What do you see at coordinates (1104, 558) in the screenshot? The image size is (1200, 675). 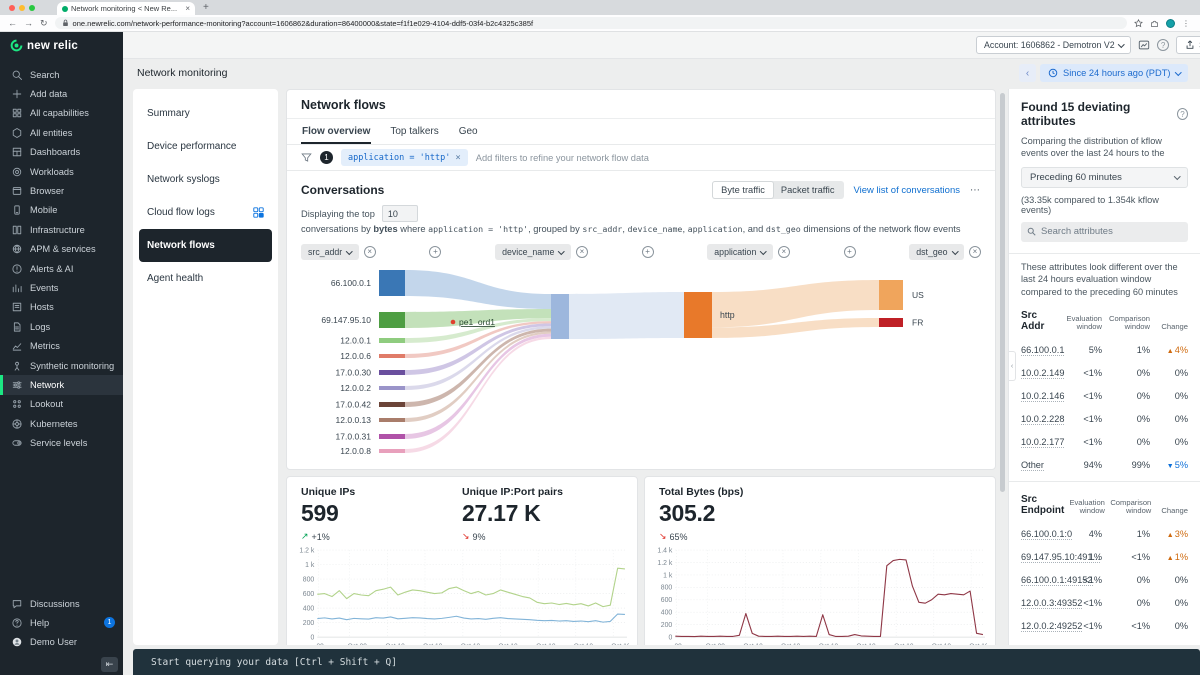 I see `attribute-row: 69.147.95.10:491... 1% <1% ▲1%` at bounding box center [1104, 558].